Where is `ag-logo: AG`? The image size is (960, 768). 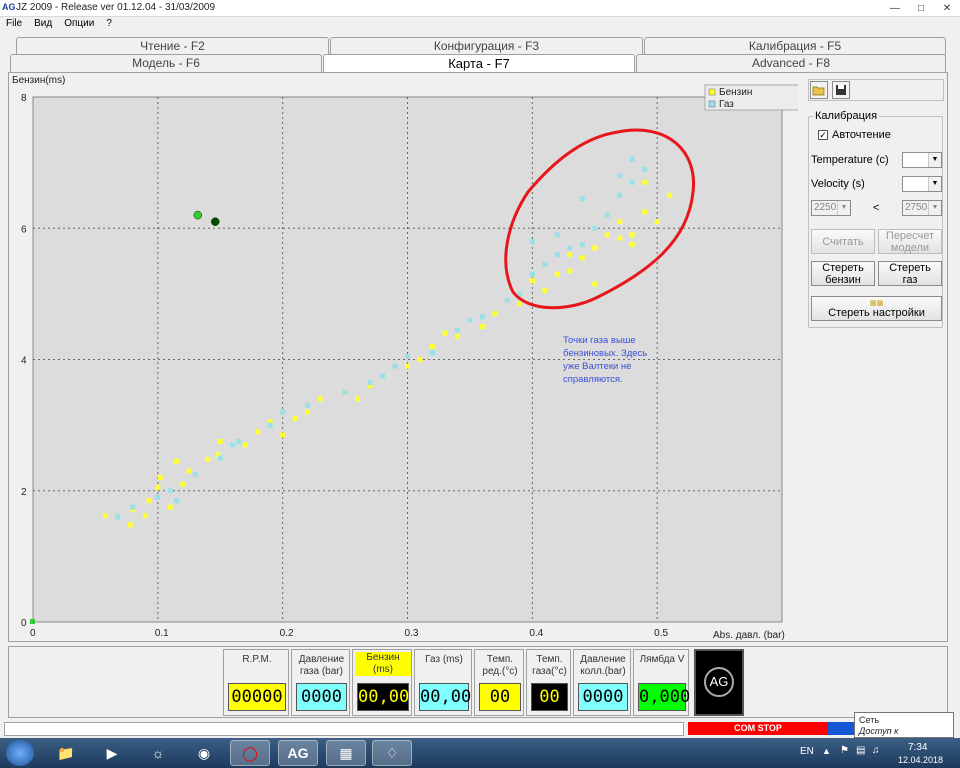 ag-logo: AG is located at coordinates (719, 682).